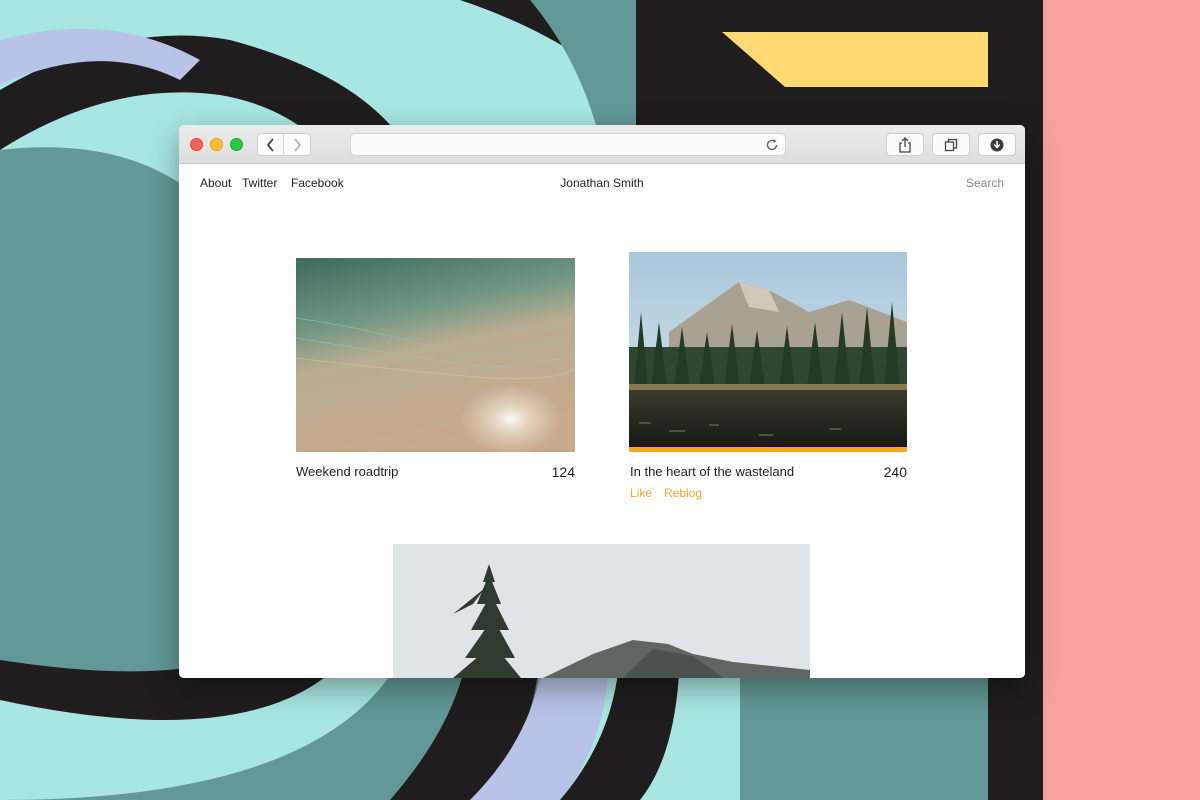 This screenshot has height=800, width=1200. I want to click on search-link: Search, so click(985, 183).